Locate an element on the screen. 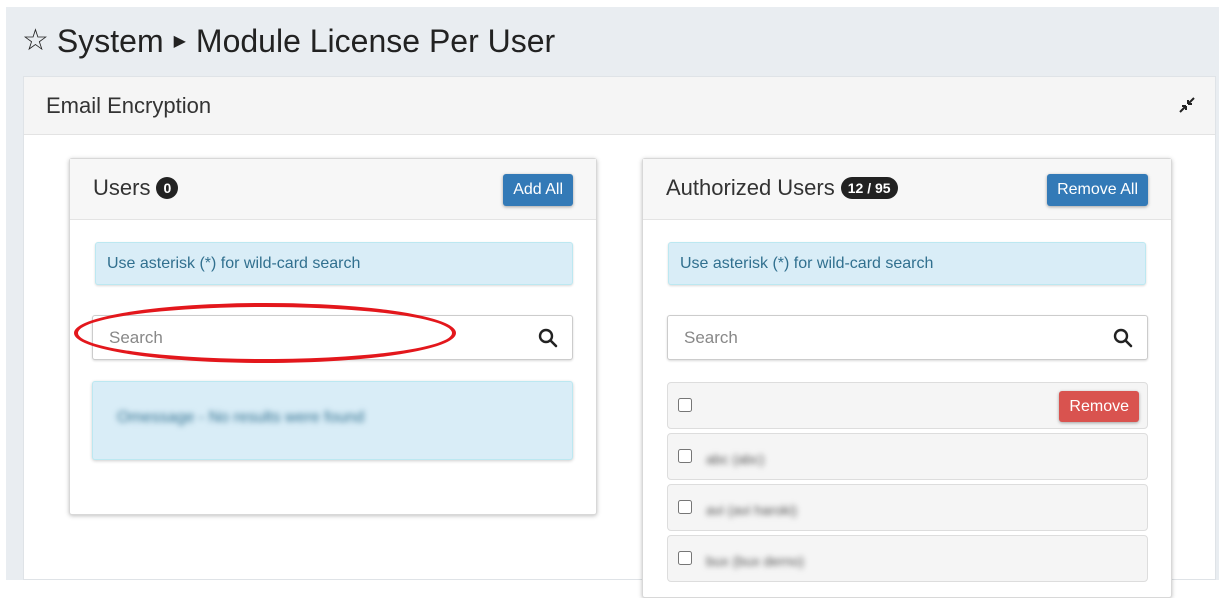  breadcrumb: ☆ System ▶ Module License Per User is located at coordinates (288, 41).